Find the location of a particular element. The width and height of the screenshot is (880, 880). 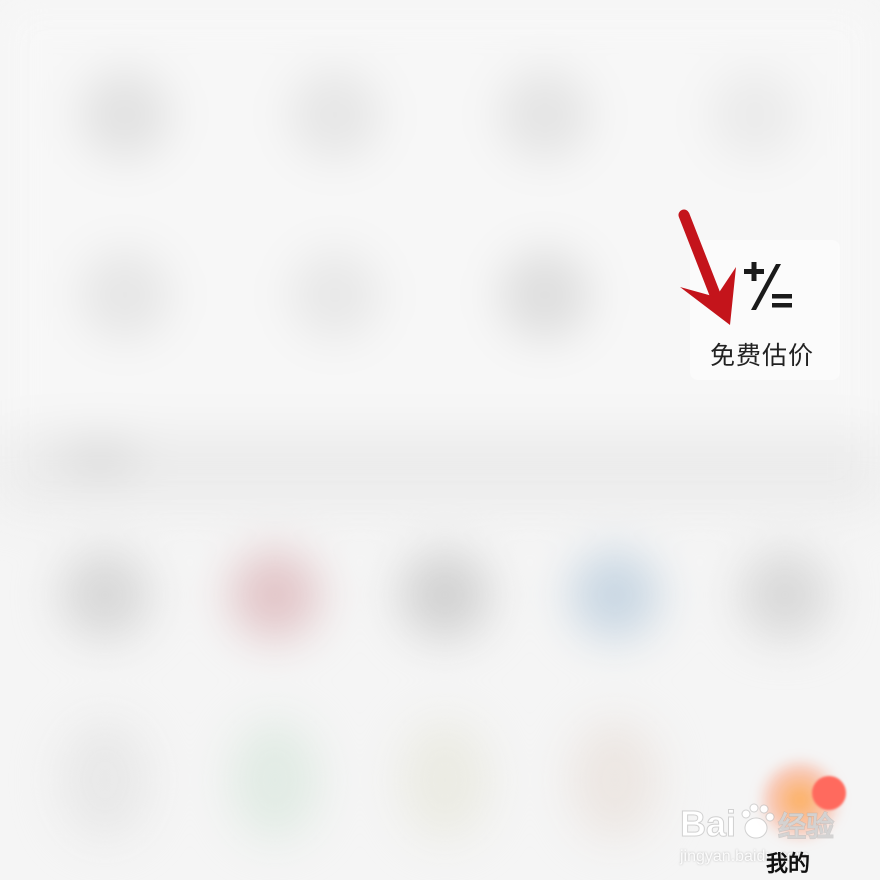

svg-text: 经验 is located at coordinates (806, 826).